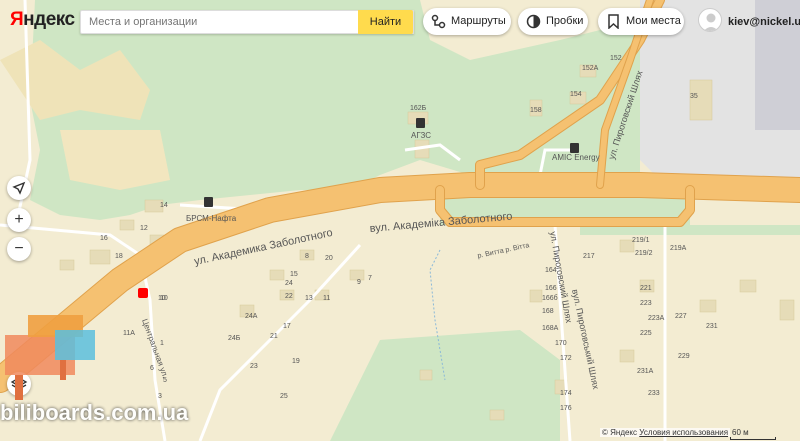 The image size is (800, 441). What do you see at coordinates (162, 343) in the screenshot?
I see `house-number: 1` at bounding box center [162, 343].